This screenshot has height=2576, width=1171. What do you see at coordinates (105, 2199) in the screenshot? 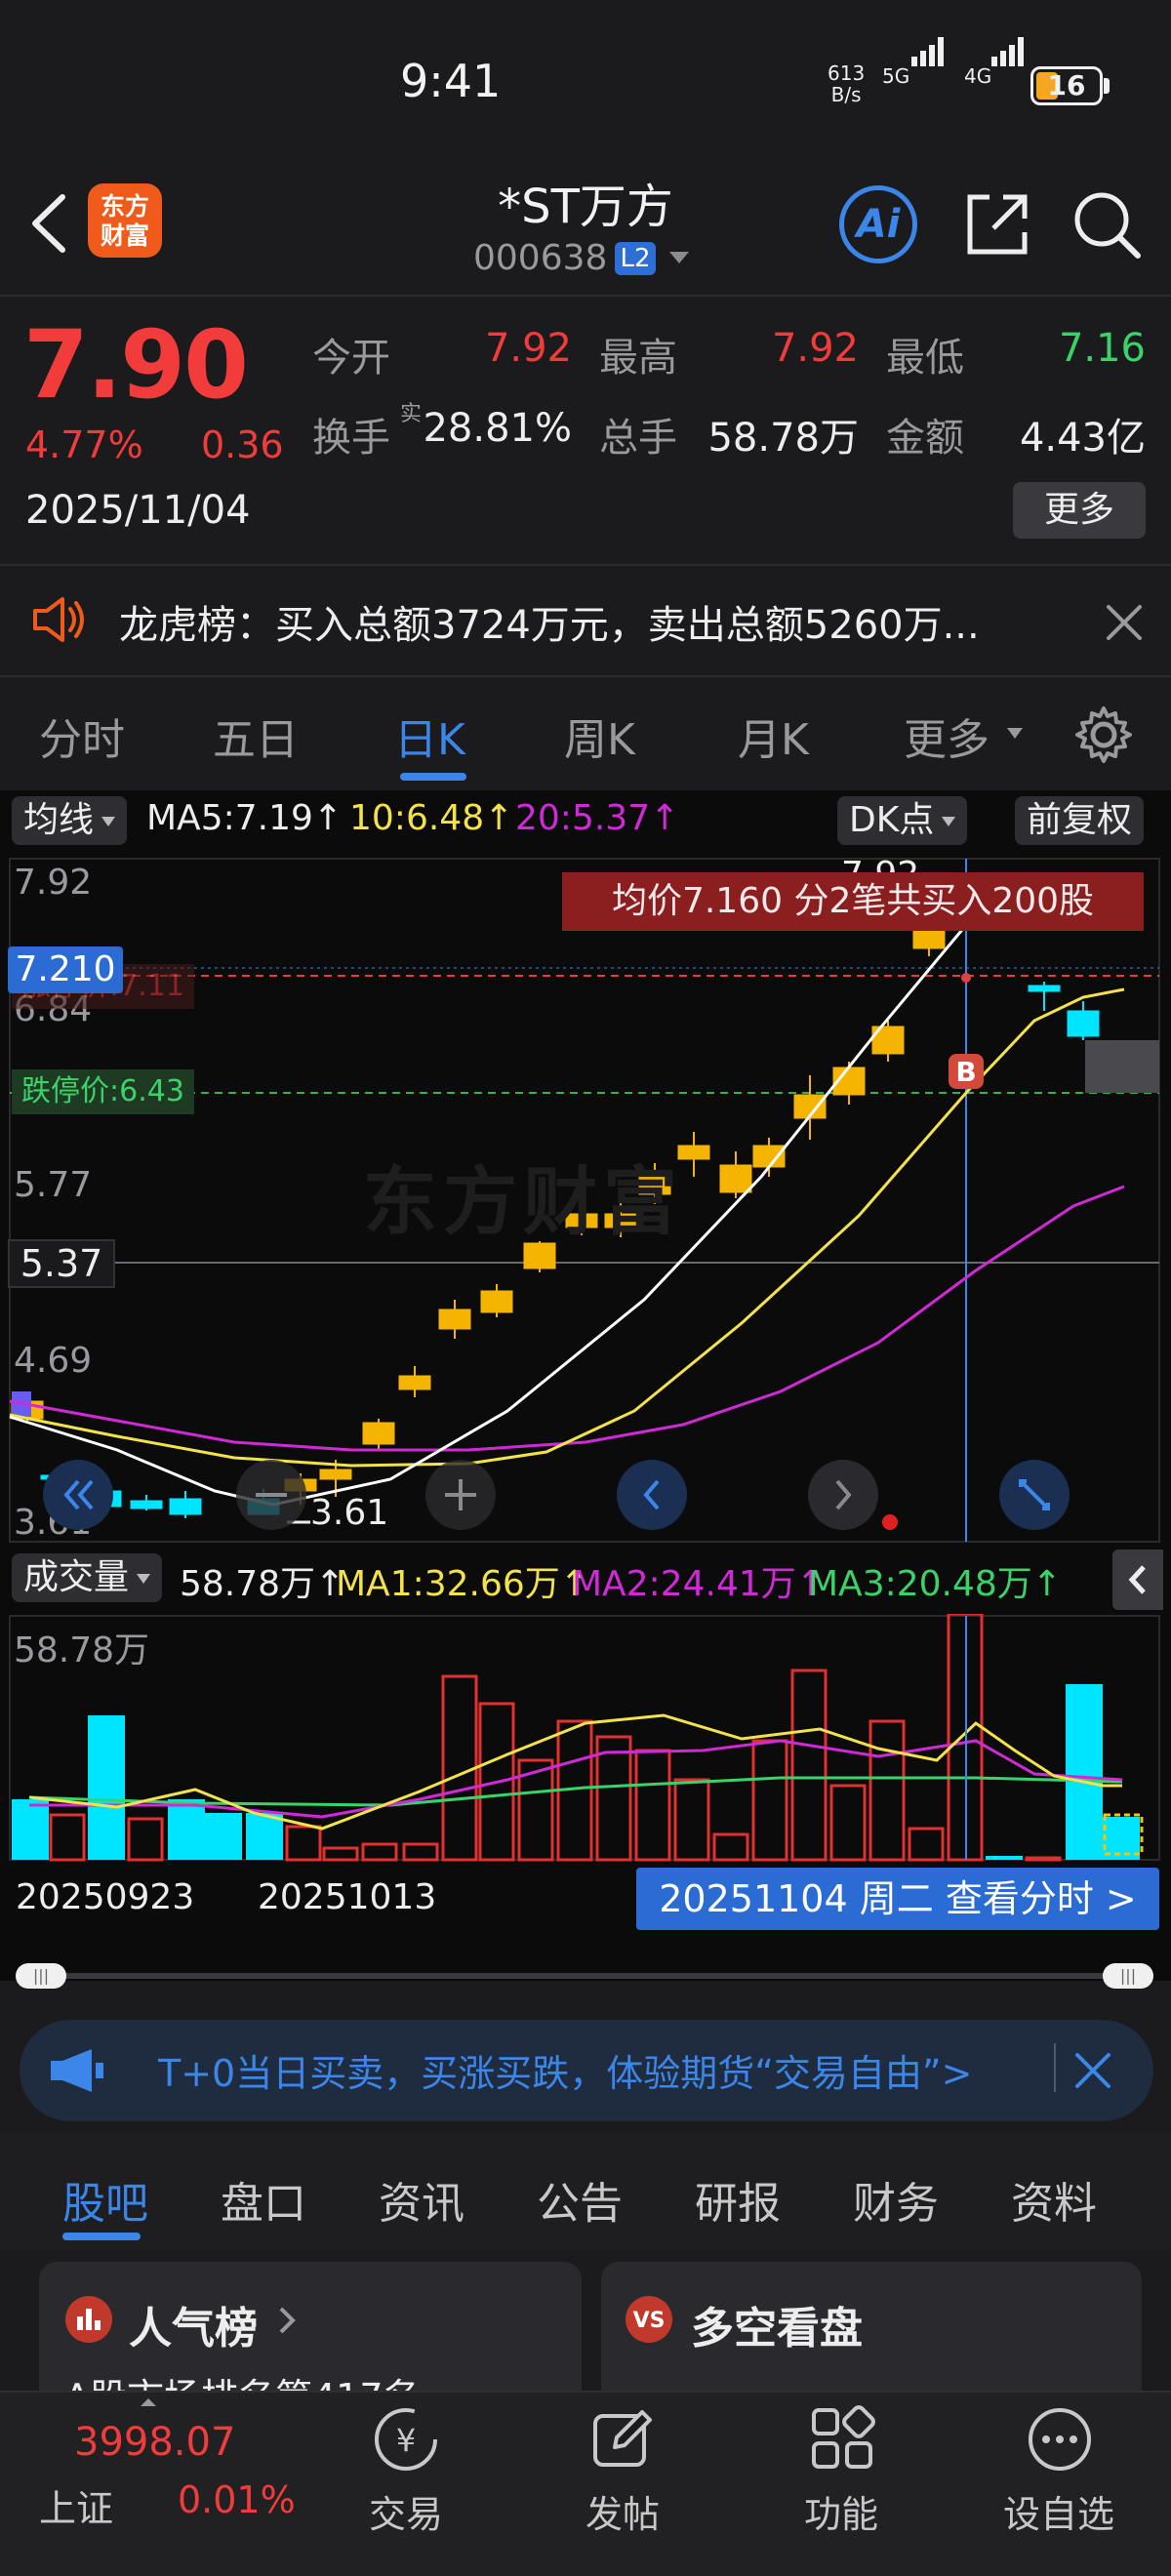
I see `tab-forum: 股吧` at bounding box center [105, 2199].